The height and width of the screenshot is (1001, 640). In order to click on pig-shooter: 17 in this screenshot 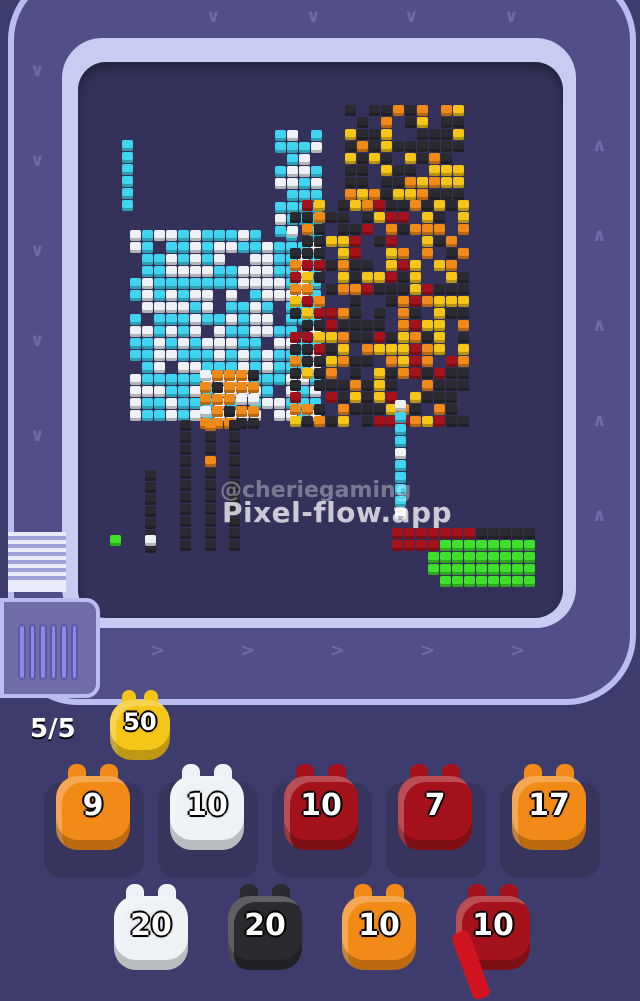, I will do `click(549, 806)`.